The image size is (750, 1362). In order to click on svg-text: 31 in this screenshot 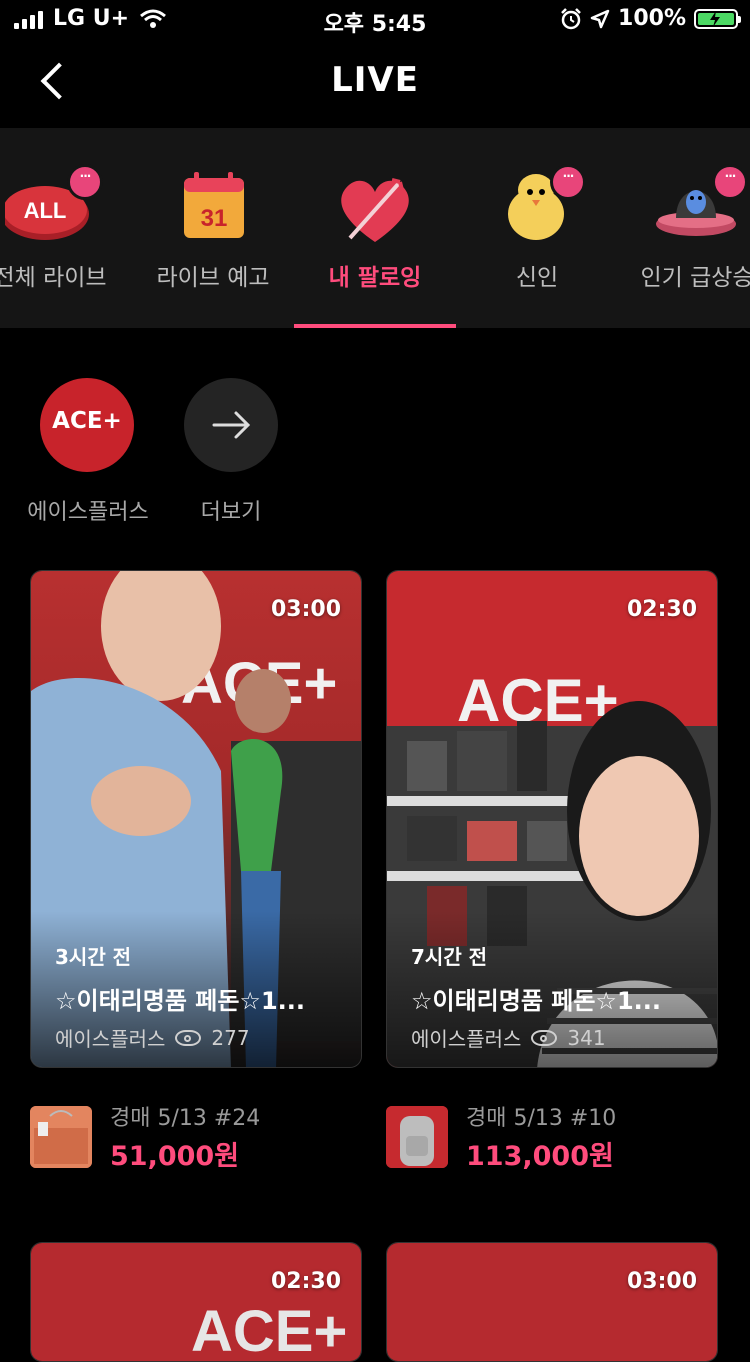, I will do `click(214, 218)`.